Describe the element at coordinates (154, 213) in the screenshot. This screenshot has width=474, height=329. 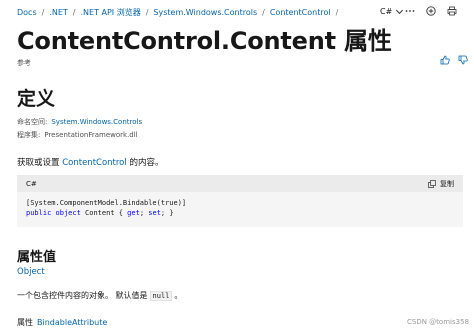
I see `code-keyword-set: set` at that location.